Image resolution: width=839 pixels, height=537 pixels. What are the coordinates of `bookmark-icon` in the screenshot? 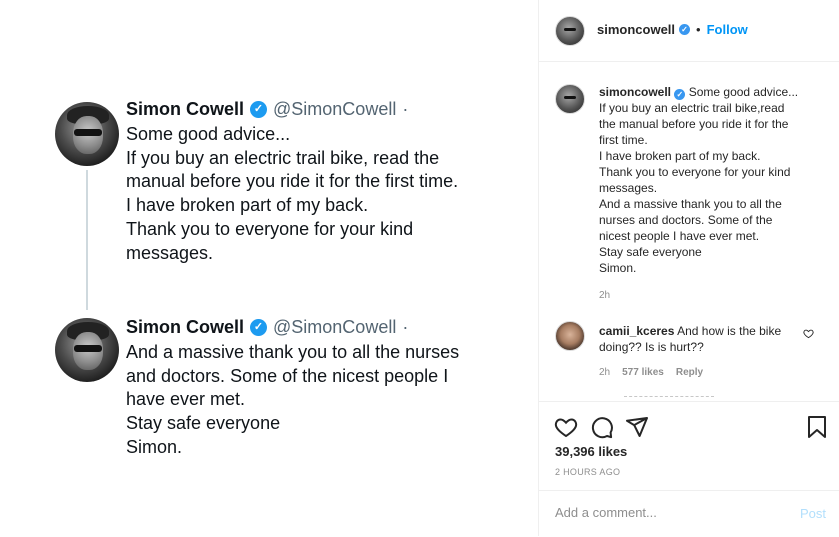 It's located at (817, 427).